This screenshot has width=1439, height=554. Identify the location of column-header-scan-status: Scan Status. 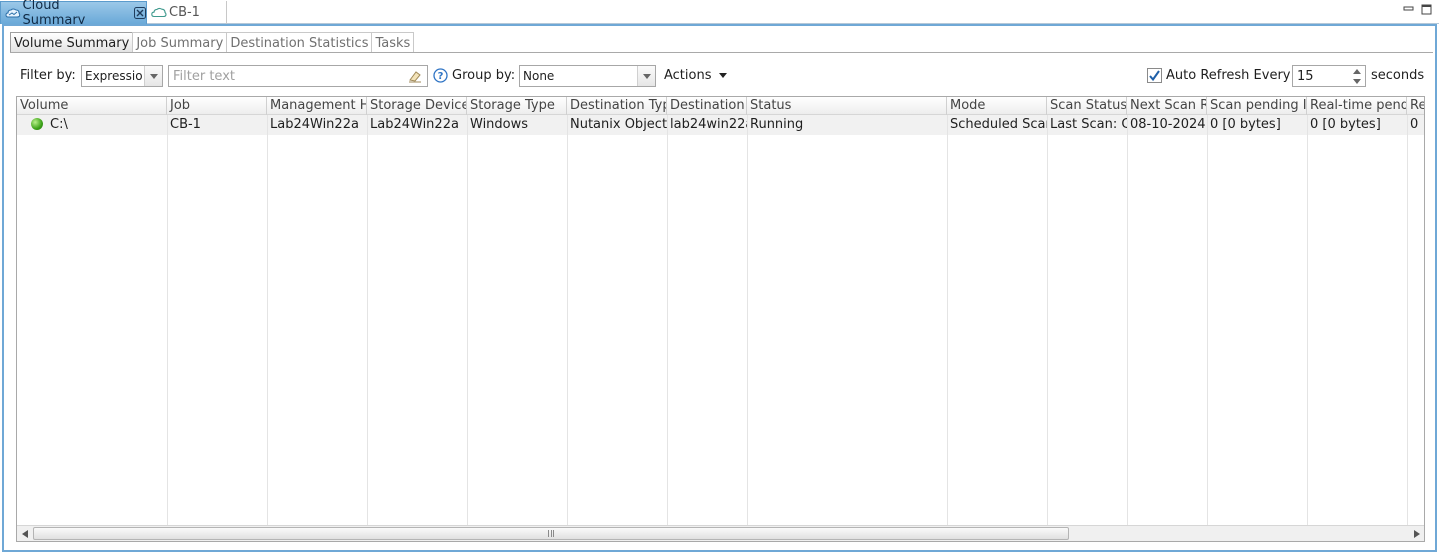
(1087, 106).